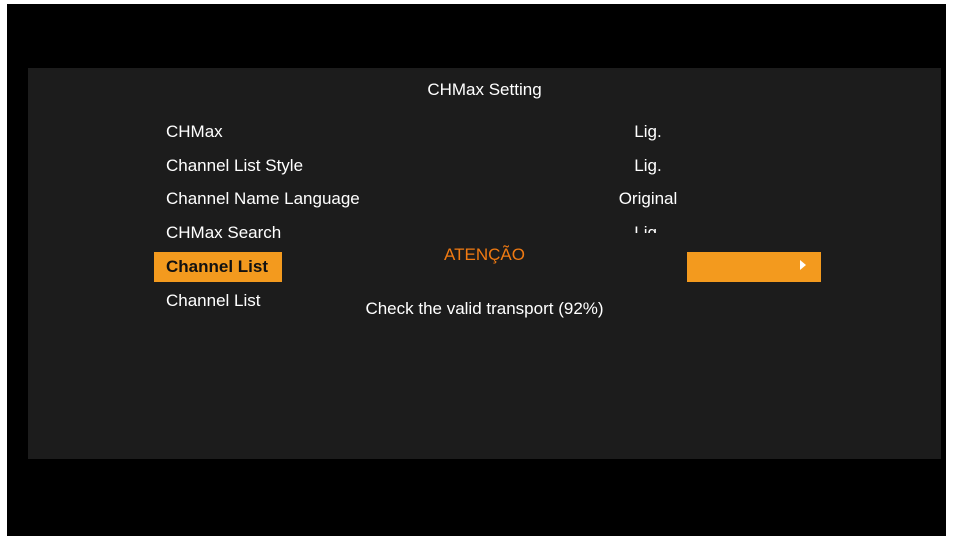  What do you see at coordinates (484, 308) in the screenshot?
I see `dialog-message: Check the valid transport (92%)` at bounding box center [484, 308].